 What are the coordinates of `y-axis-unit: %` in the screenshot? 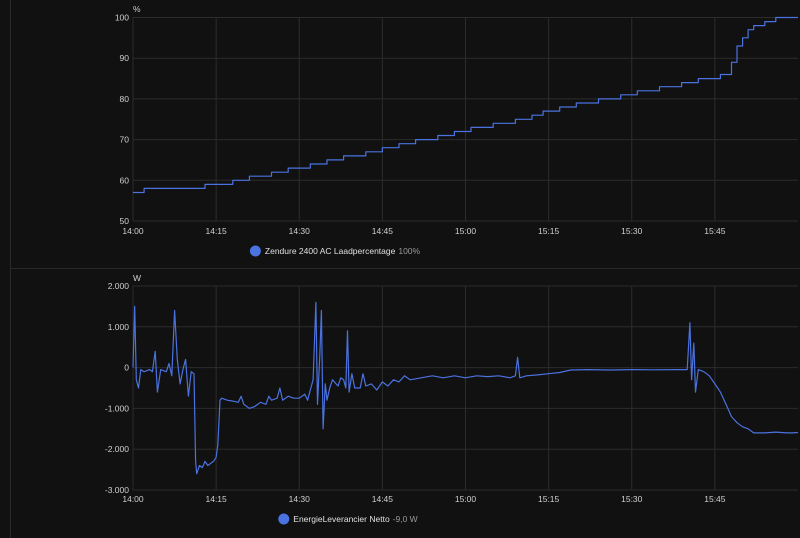 It's located at (137, 9).